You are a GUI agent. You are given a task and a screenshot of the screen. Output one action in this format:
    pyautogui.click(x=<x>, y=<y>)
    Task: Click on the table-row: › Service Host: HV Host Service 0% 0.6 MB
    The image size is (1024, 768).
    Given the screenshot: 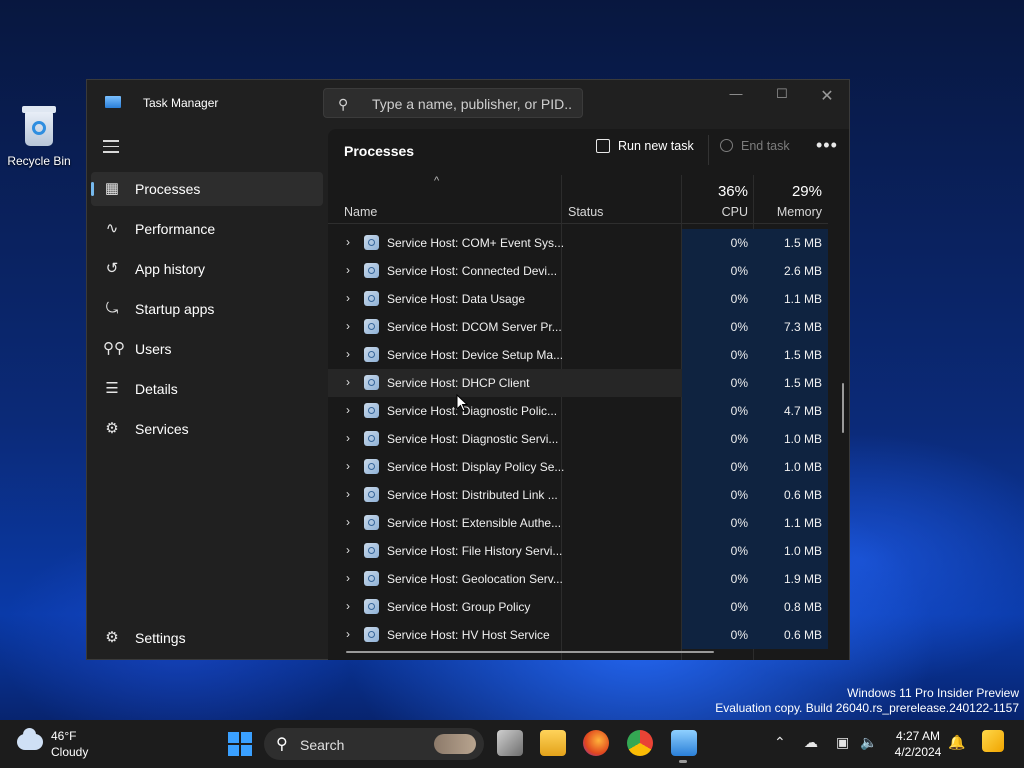 What is the action you would take?
    pyautogui.click(x=578, y=635)
    